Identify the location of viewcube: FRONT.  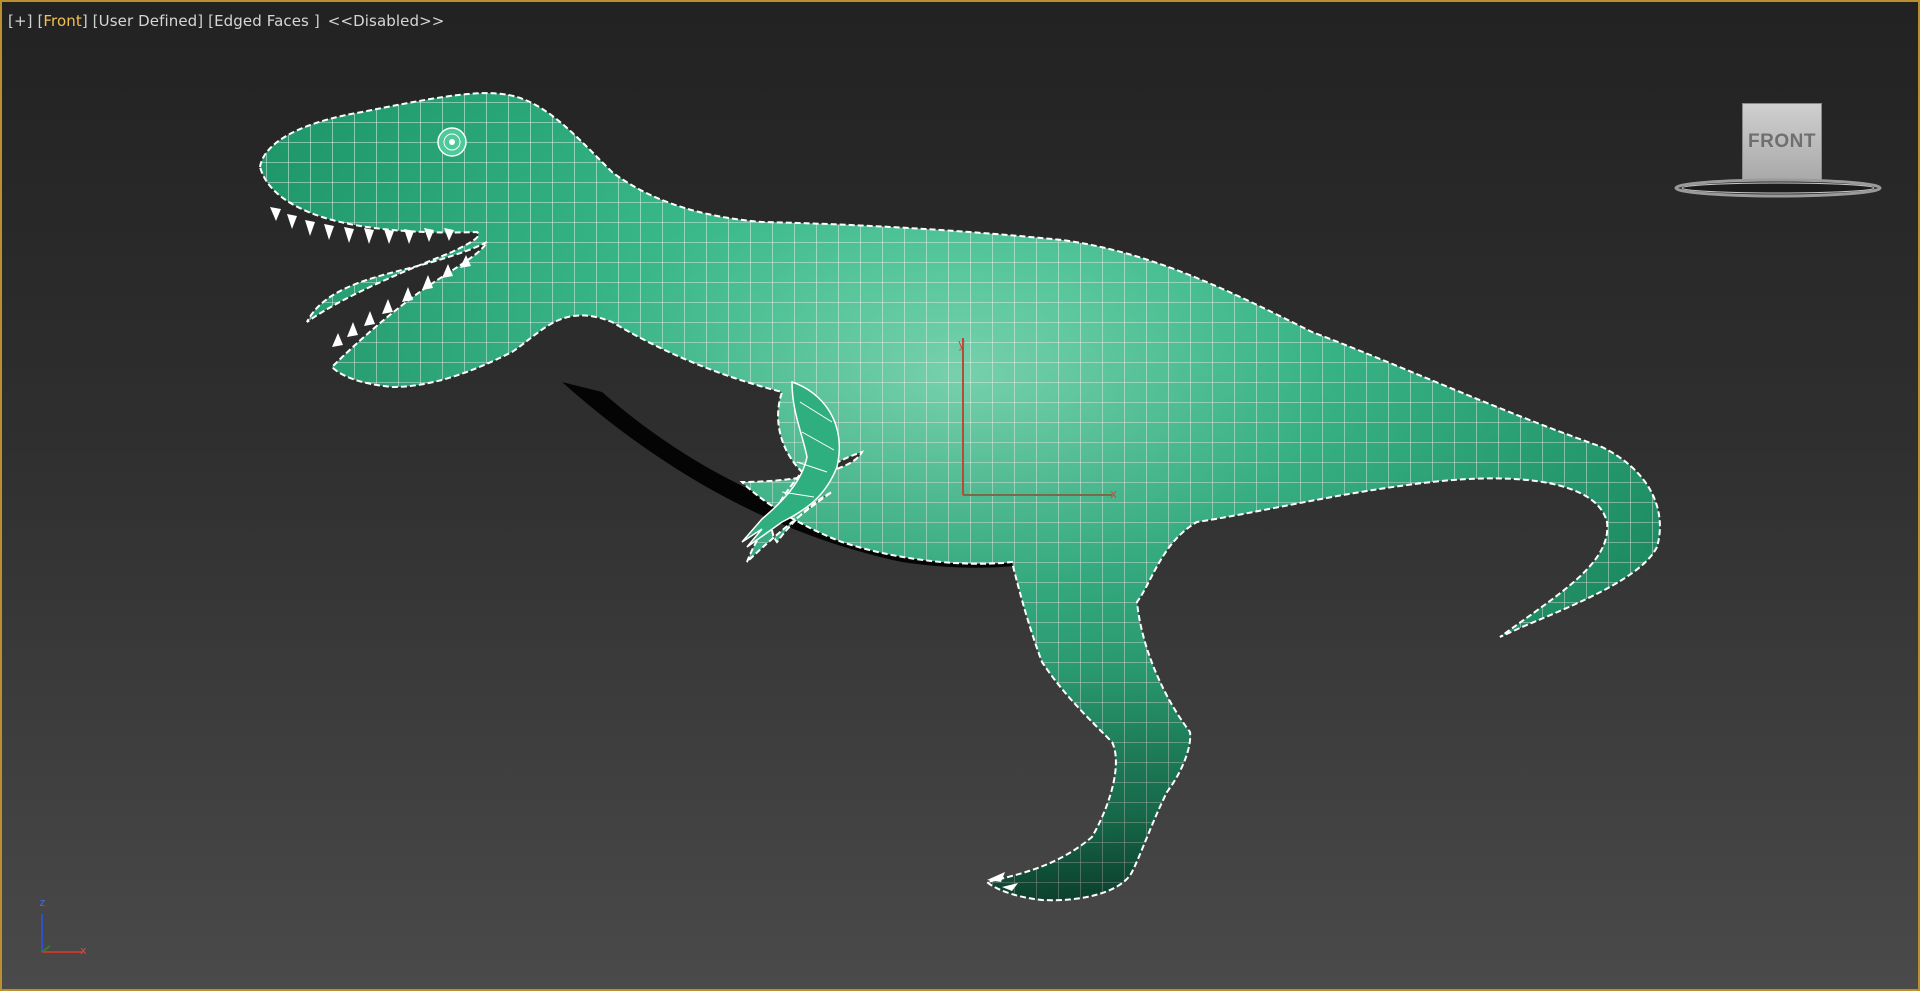
(1779, 150).